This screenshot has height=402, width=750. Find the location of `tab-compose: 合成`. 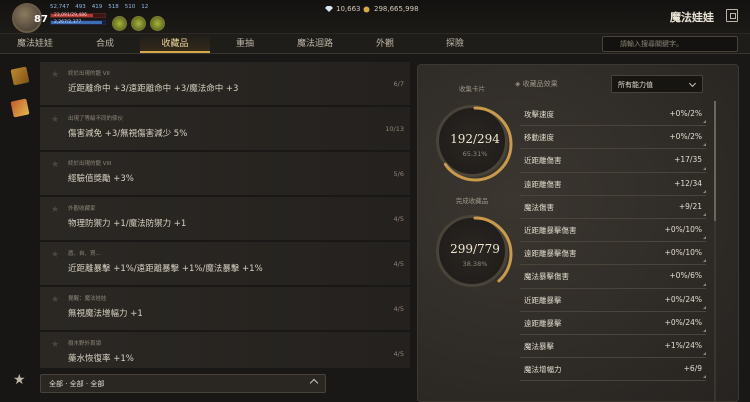

tab-compose: 合成 is located at coordinates (105, 43).